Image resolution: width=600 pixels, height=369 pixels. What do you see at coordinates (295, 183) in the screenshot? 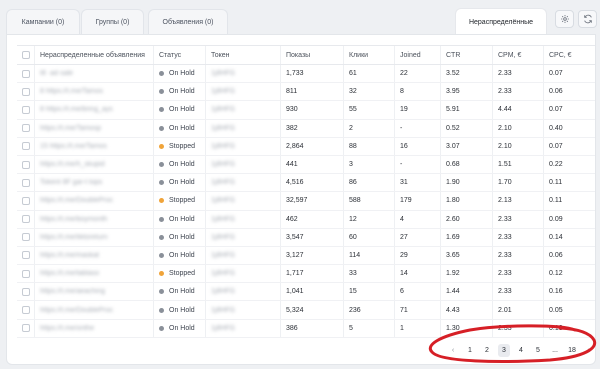
I see `cell-shows-text: 4,516` at bounding box center [295, 183].